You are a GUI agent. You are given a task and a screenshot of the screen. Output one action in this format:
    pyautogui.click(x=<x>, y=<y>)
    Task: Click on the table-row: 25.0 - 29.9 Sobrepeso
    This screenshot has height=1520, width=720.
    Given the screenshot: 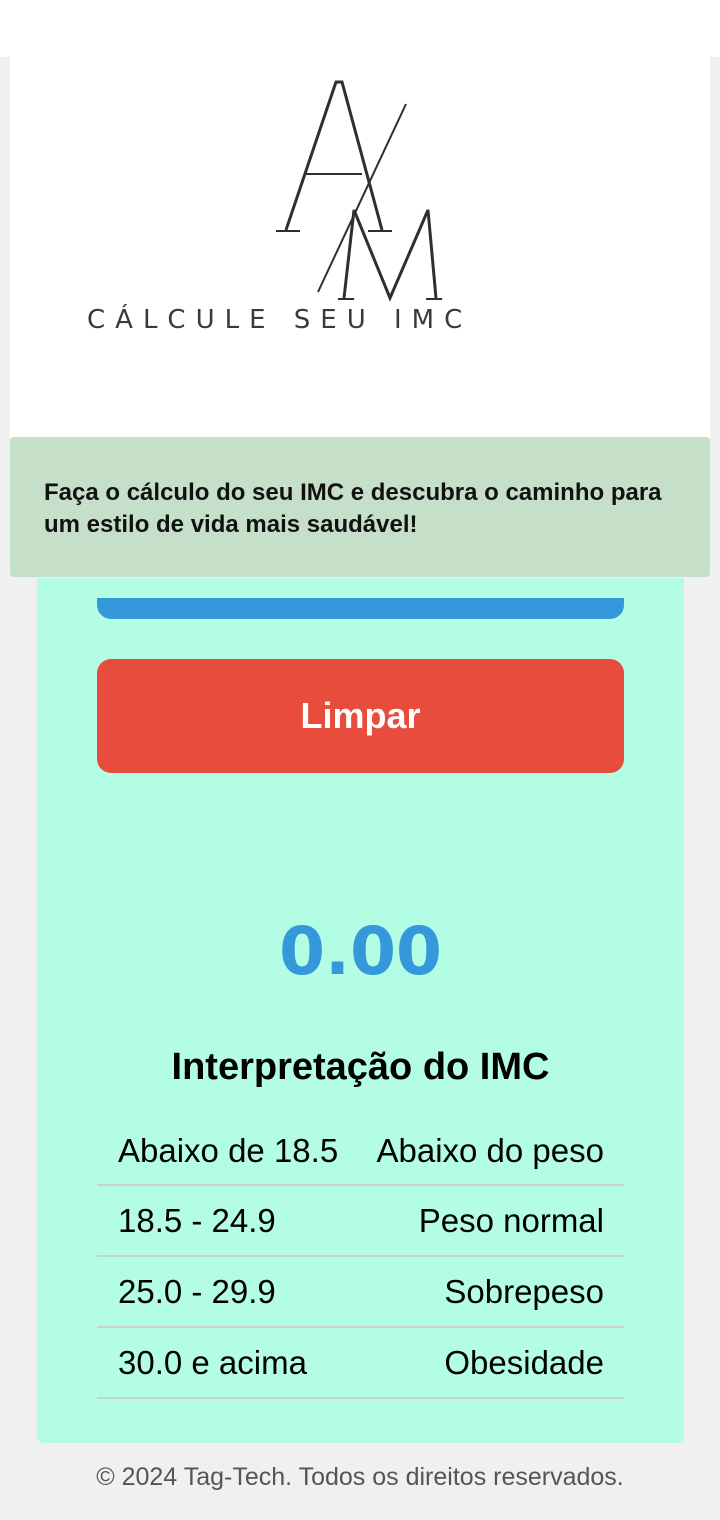 What is the action you would take?
    pyautogui.click(x=360, y=1292)
    